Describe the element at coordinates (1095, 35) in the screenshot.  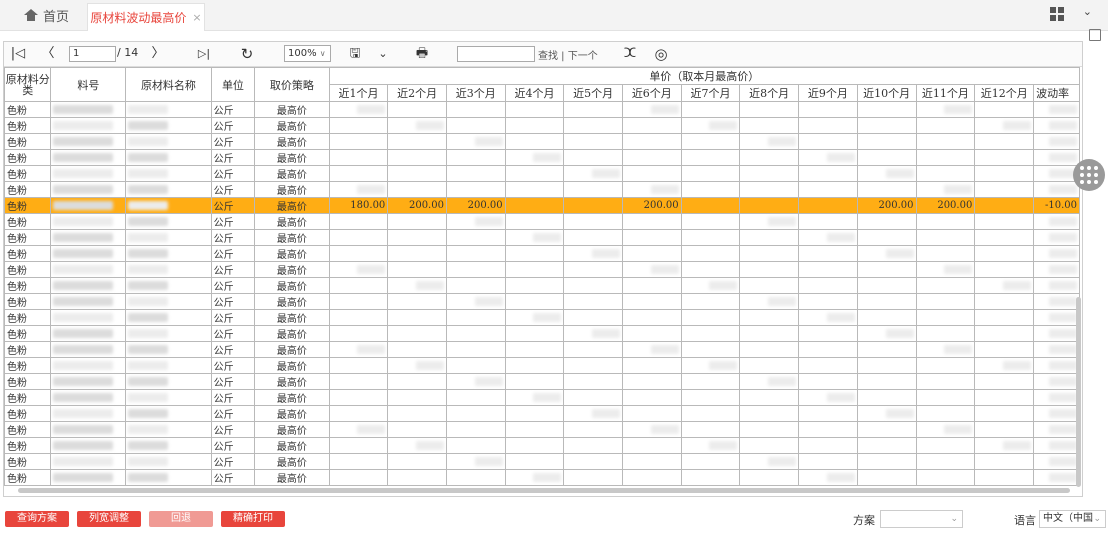
I see `fullscreen-icon` at that location.